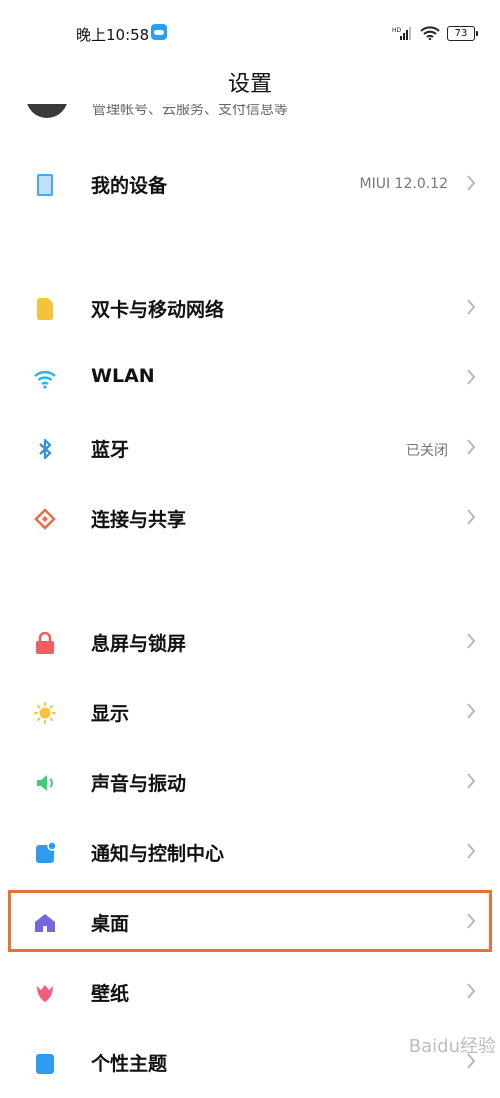 The height and width of the screenshot is (1098, 500). Describe the element at coordinates (45, 309) in the screenshot. I see `sim-card-icon` at that location.